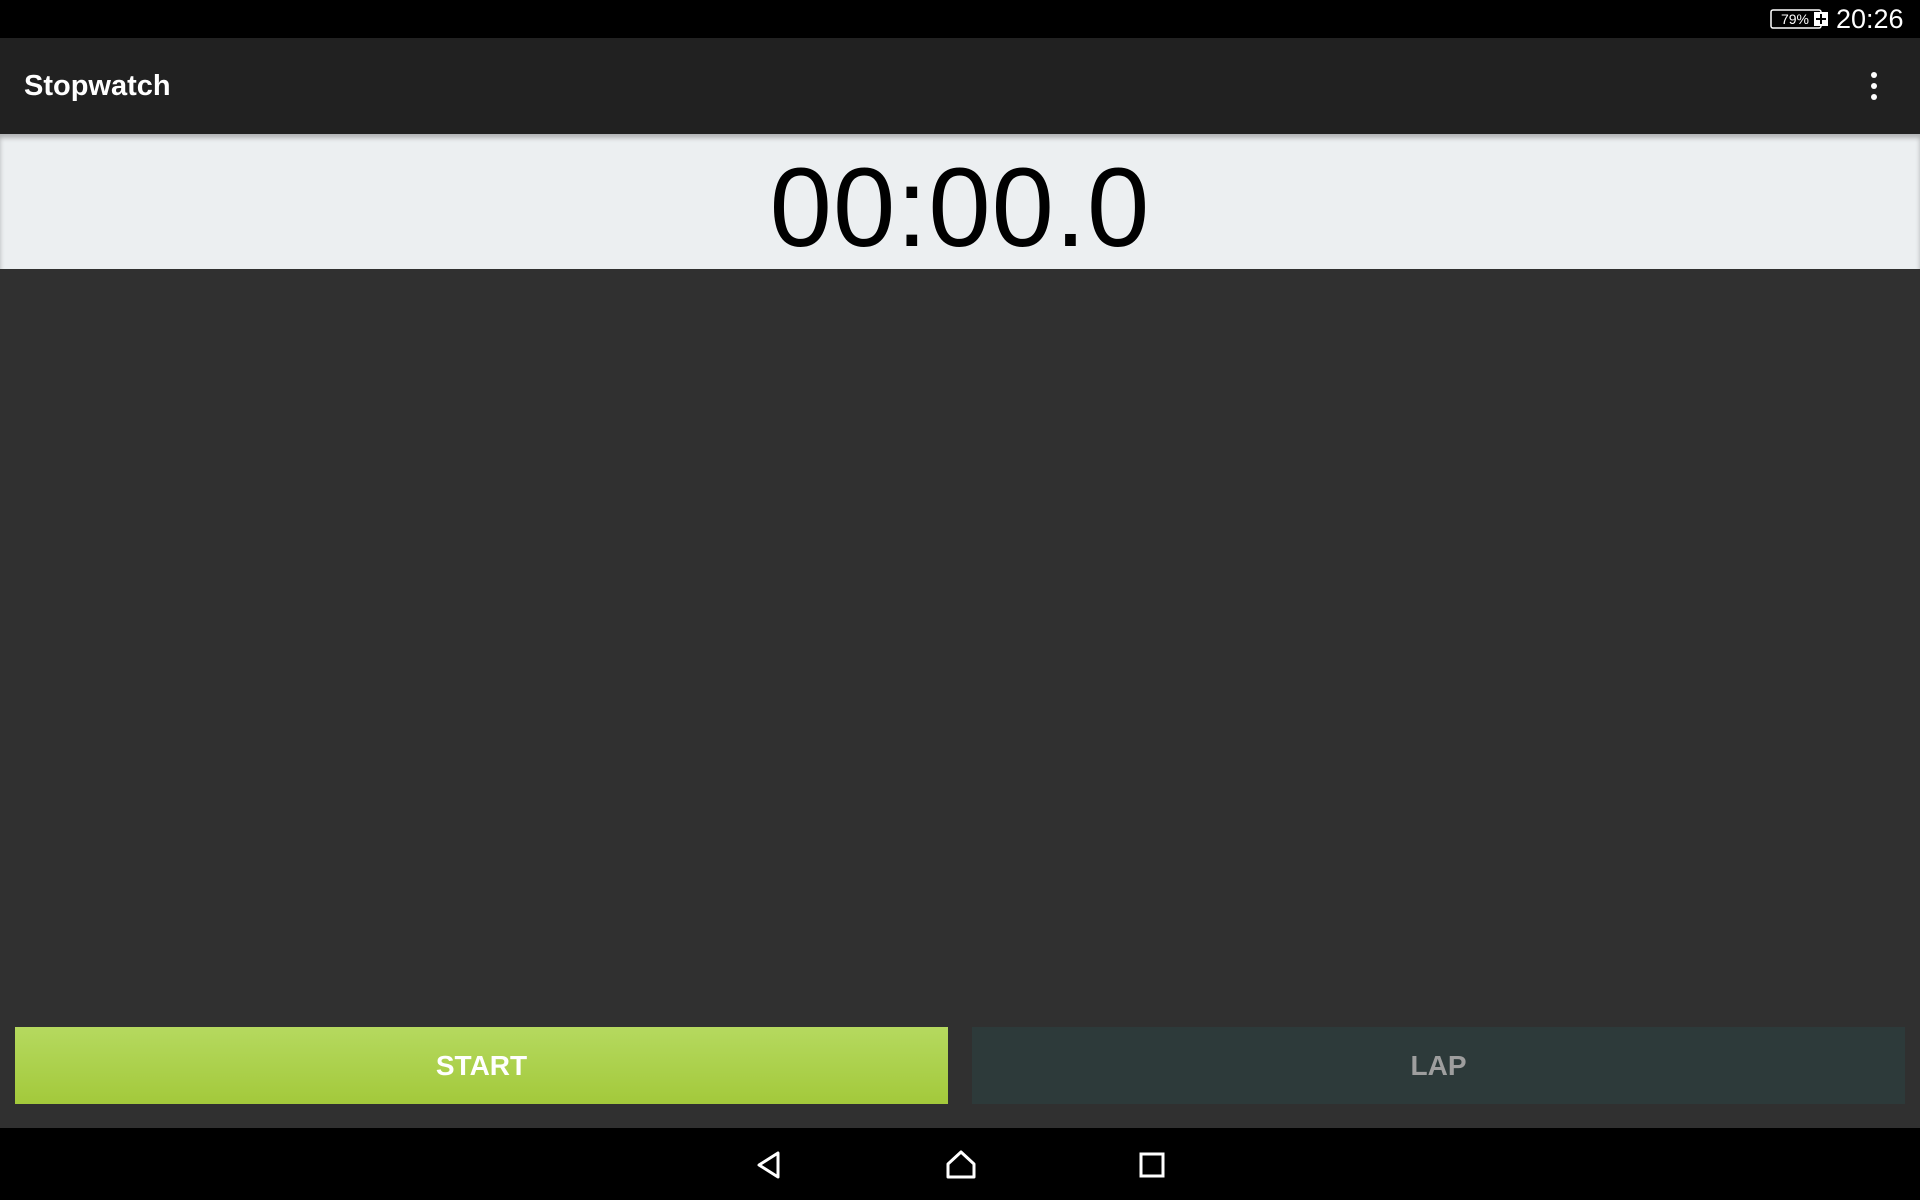 This screenshot has width=1920, height=1200. Describe the element at coordinates (481, 1065) in the screenshot. I see `start-button: START` at that location.